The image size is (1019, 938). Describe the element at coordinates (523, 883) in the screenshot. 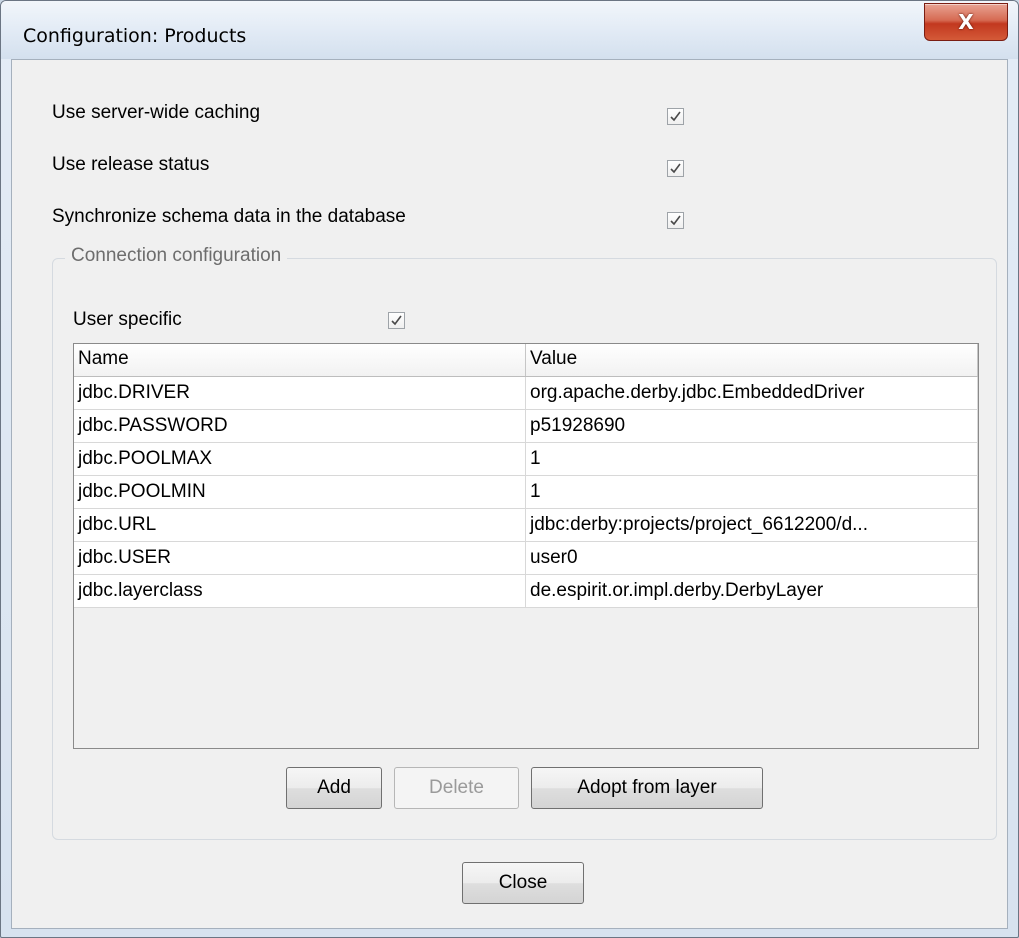

I see `close-button: Close` at that location.